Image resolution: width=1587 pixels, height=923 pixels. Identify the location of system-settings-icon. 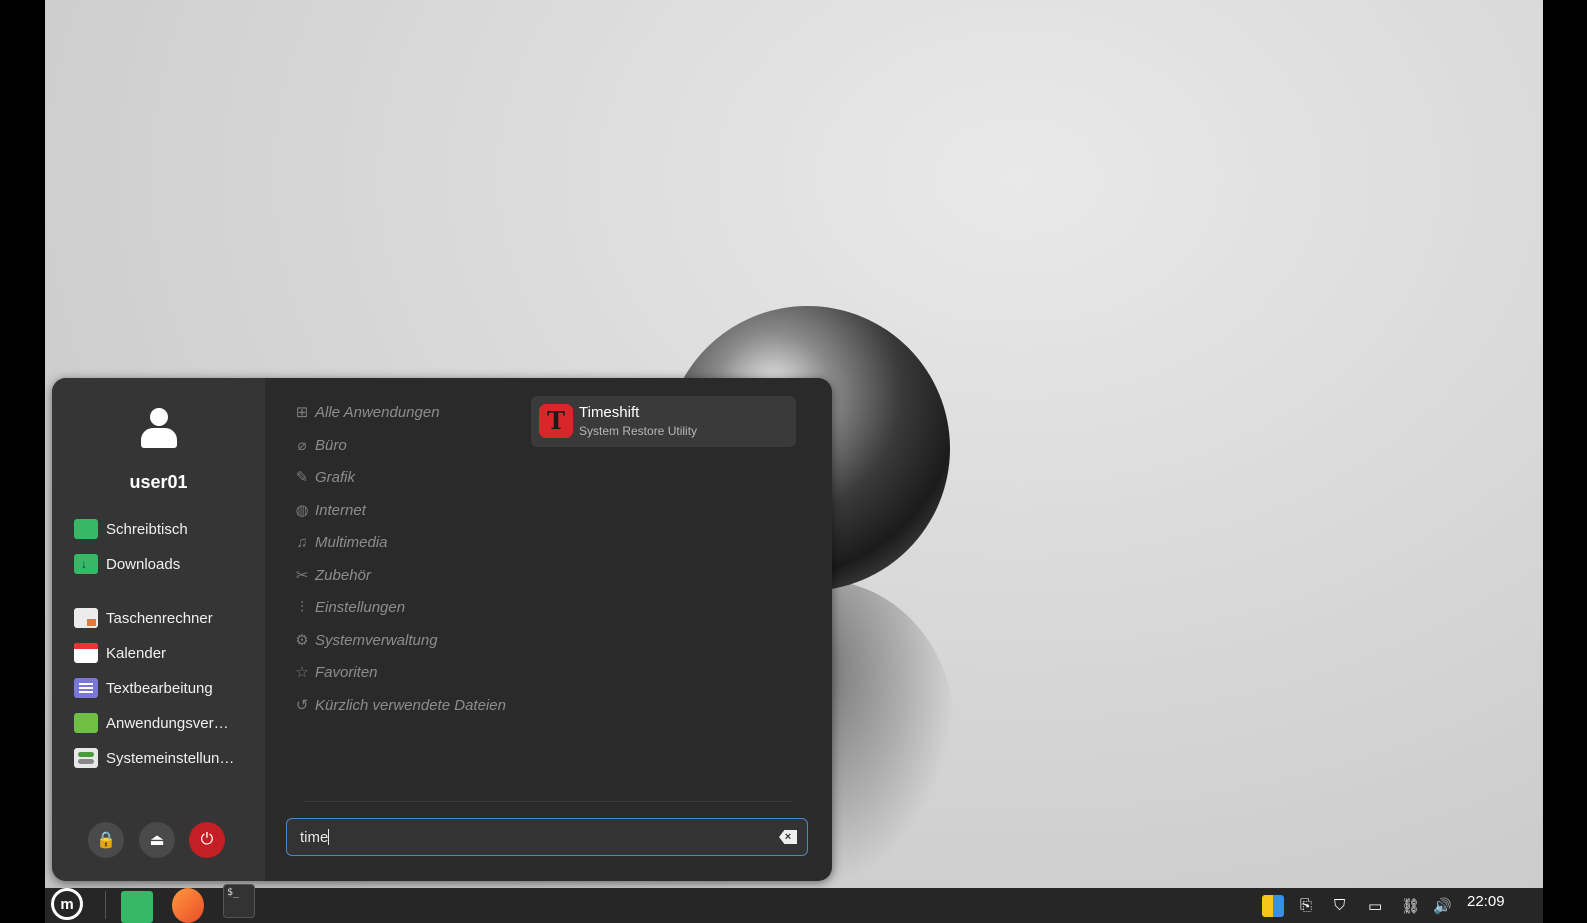
(86, 758).